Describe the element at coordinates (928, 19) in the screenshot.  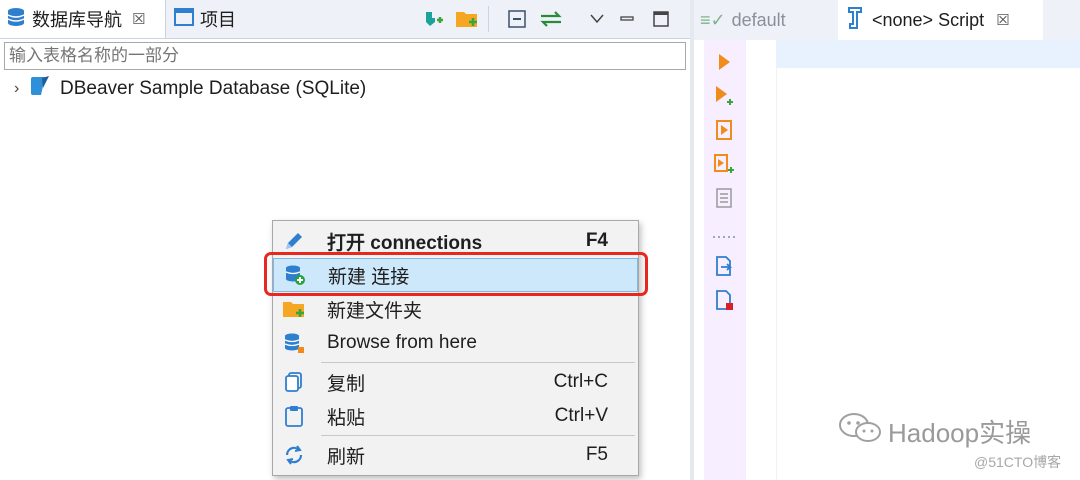
I see `tab-label: <none> Script` at that location.